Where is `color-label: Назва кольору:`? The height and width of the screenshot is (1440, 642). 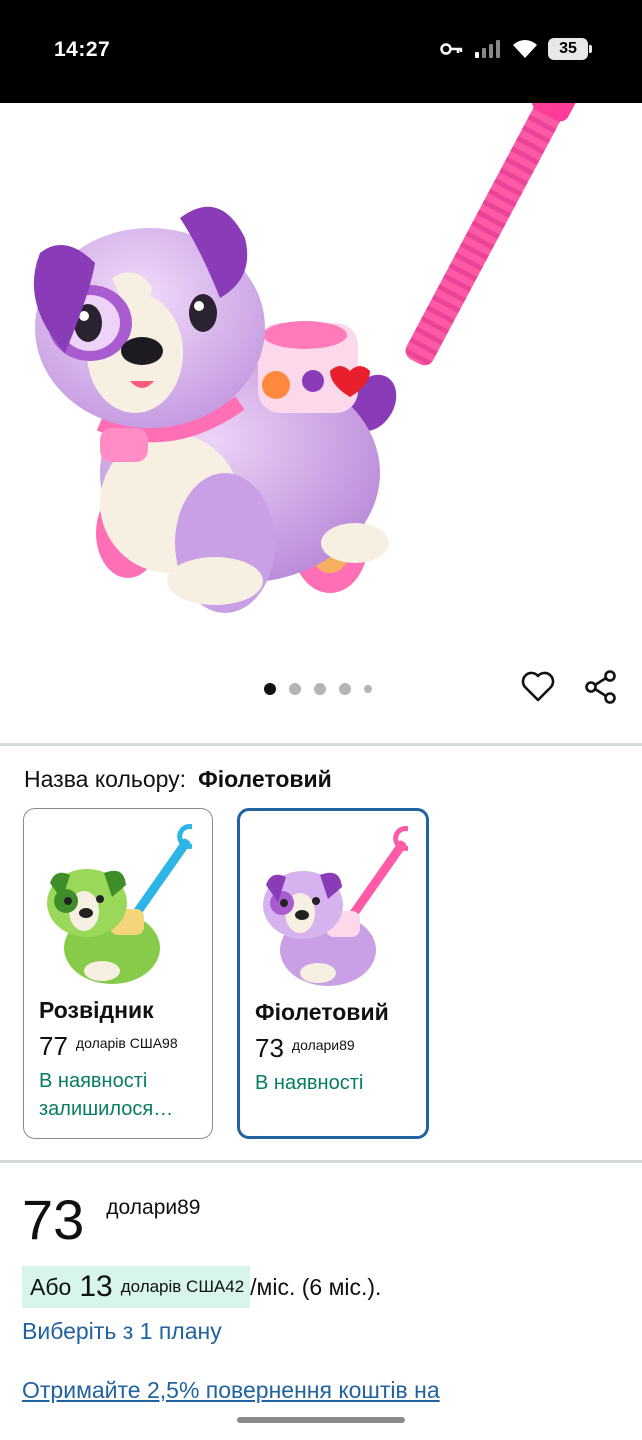 color-label: Назва кольору: is located at coordinates (105, 779).